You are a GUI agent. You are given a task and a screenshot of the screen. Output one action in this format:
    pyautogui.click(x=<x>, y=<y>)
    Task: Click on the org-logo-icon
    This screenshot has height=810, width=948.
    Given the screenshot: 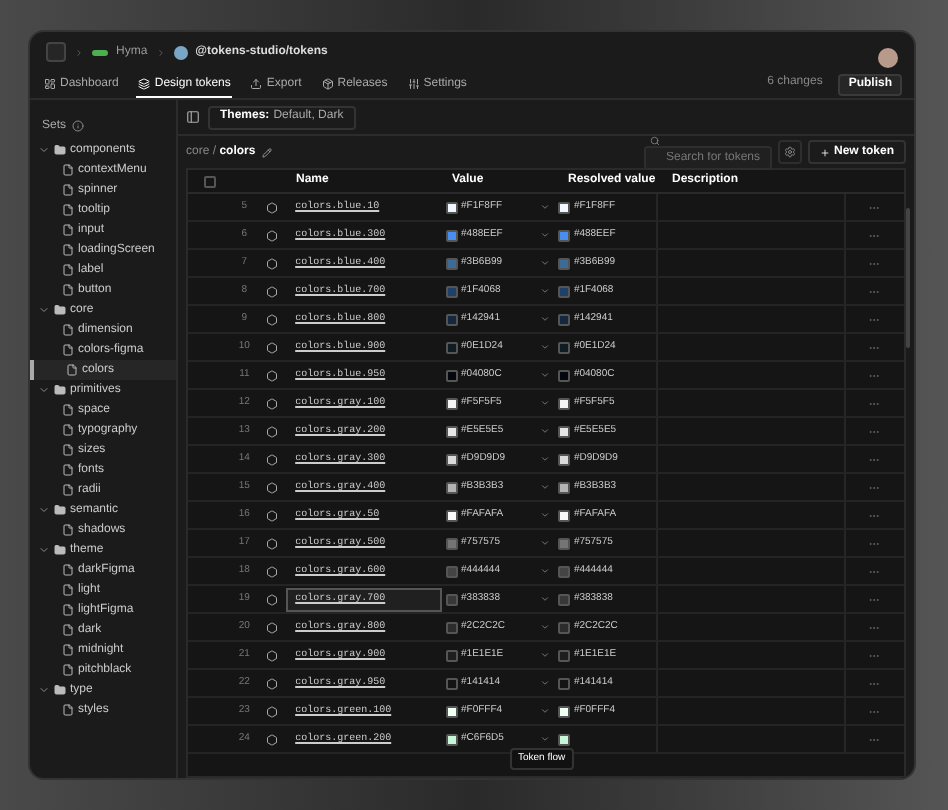 What is the action you would take?
    pyautogui.click(x=100, y=52)
    